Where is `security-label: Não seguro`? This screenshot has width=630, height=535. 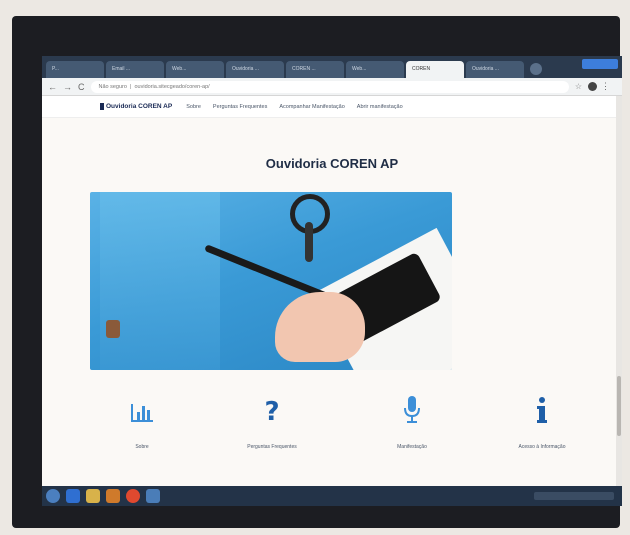
security-label: Não seguro is located at coordinates (112, 86).